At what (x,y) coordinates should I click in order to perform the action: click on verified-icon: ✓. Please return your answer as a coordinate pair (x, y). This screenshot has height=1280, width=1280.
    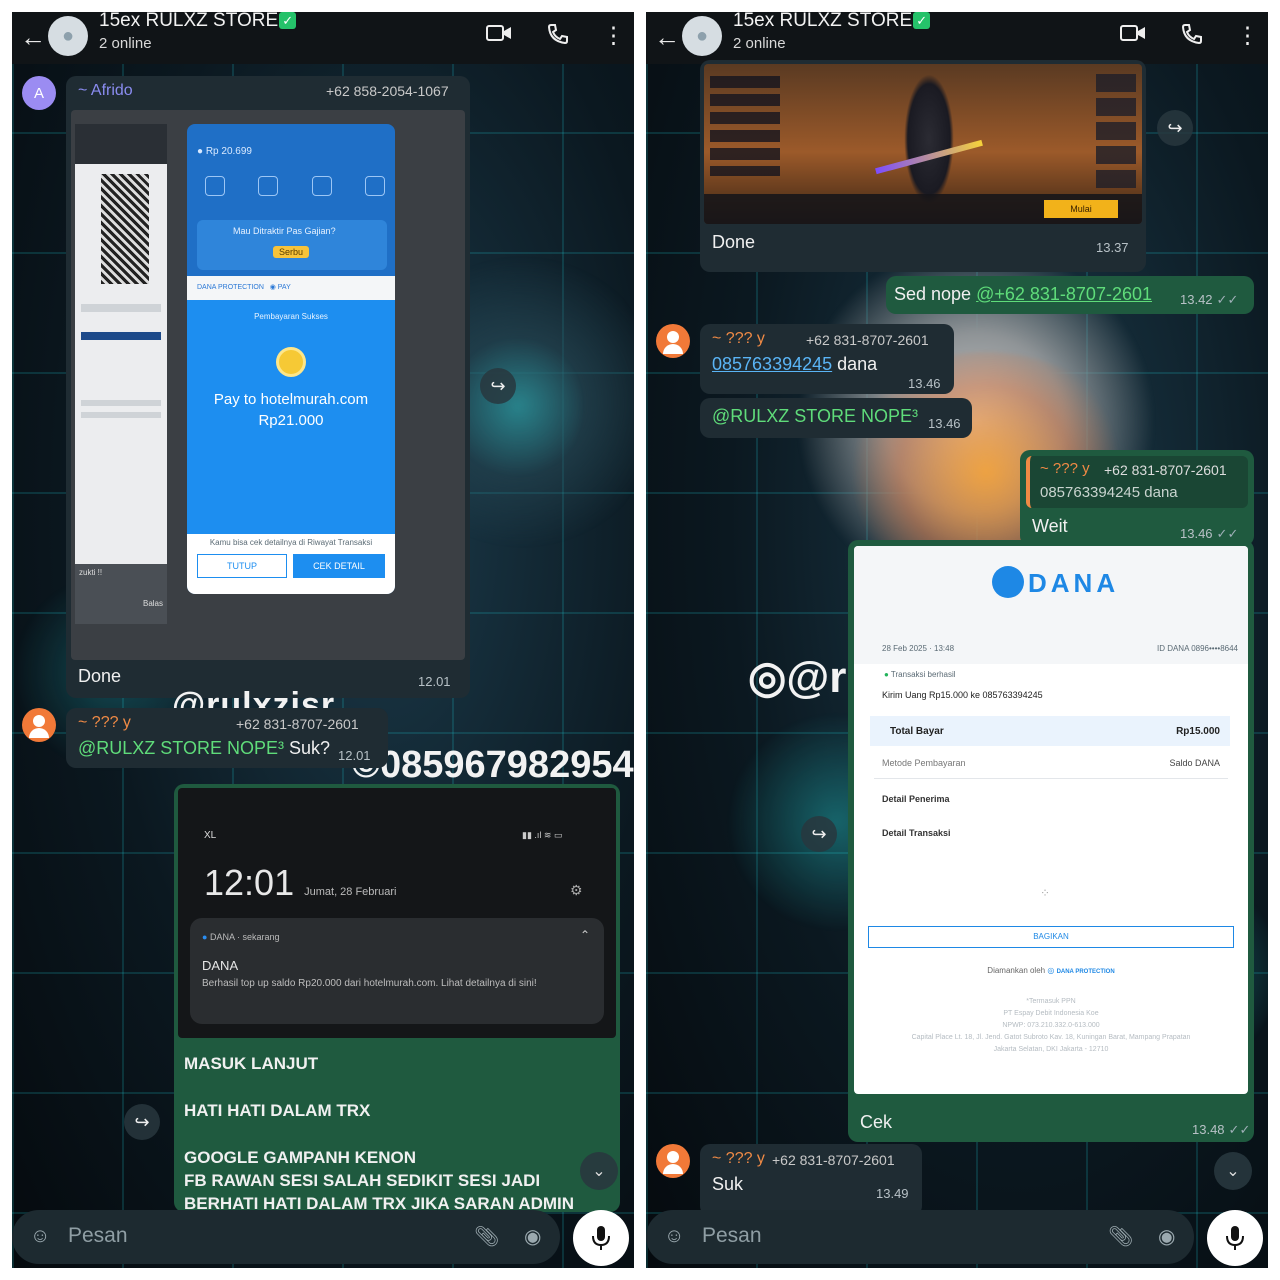
    Looking at the image, I should click on (922, 20).